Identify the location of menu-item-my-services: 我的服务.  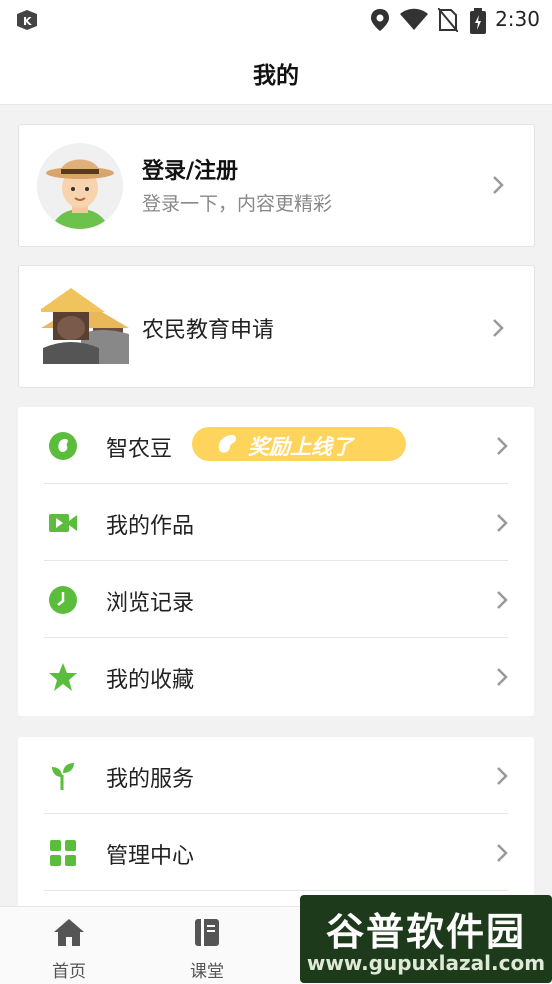
(276, 775).